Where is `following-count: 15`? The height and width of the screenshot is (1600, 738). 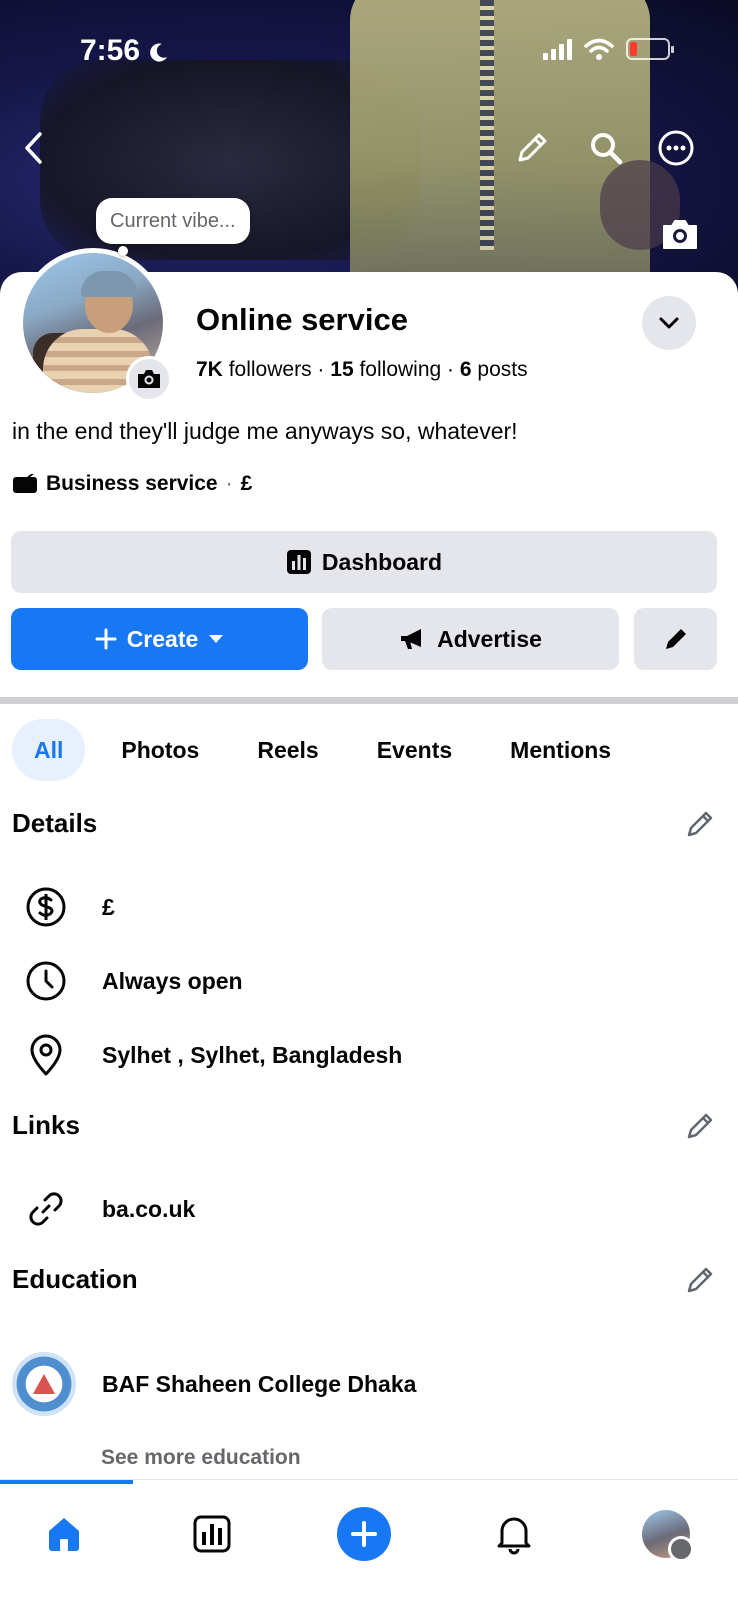
following-count: 15 is located at coordinates (341, 369).